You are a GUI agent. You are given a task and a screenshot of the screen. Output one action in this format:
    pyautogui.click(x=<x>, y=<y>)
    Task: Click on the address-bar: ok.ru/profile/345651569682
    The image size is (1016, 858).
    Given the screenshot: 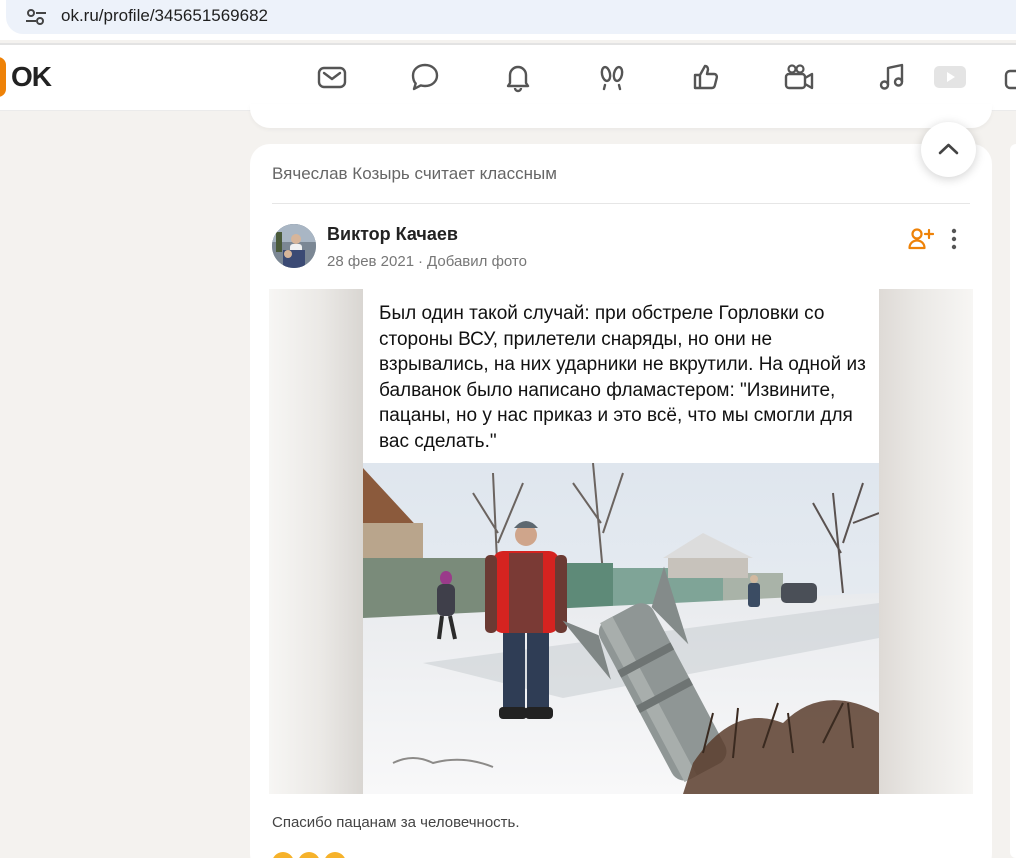 What is the action you would take?
    pyautogui.click(x=511, y=17)
    